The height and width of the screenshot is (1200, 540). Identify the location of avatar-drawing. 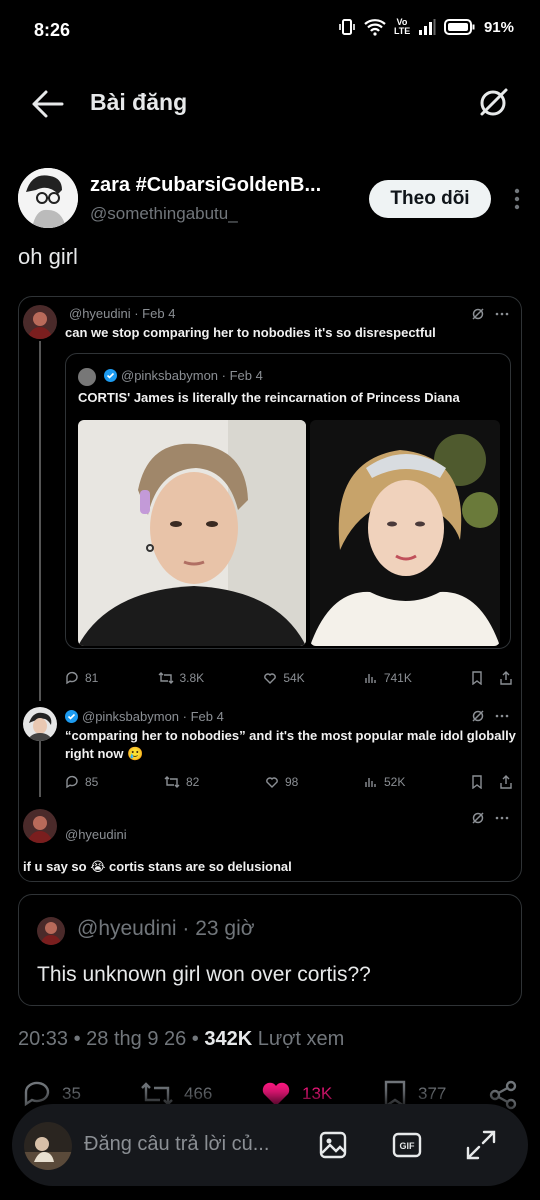
(48, 198).